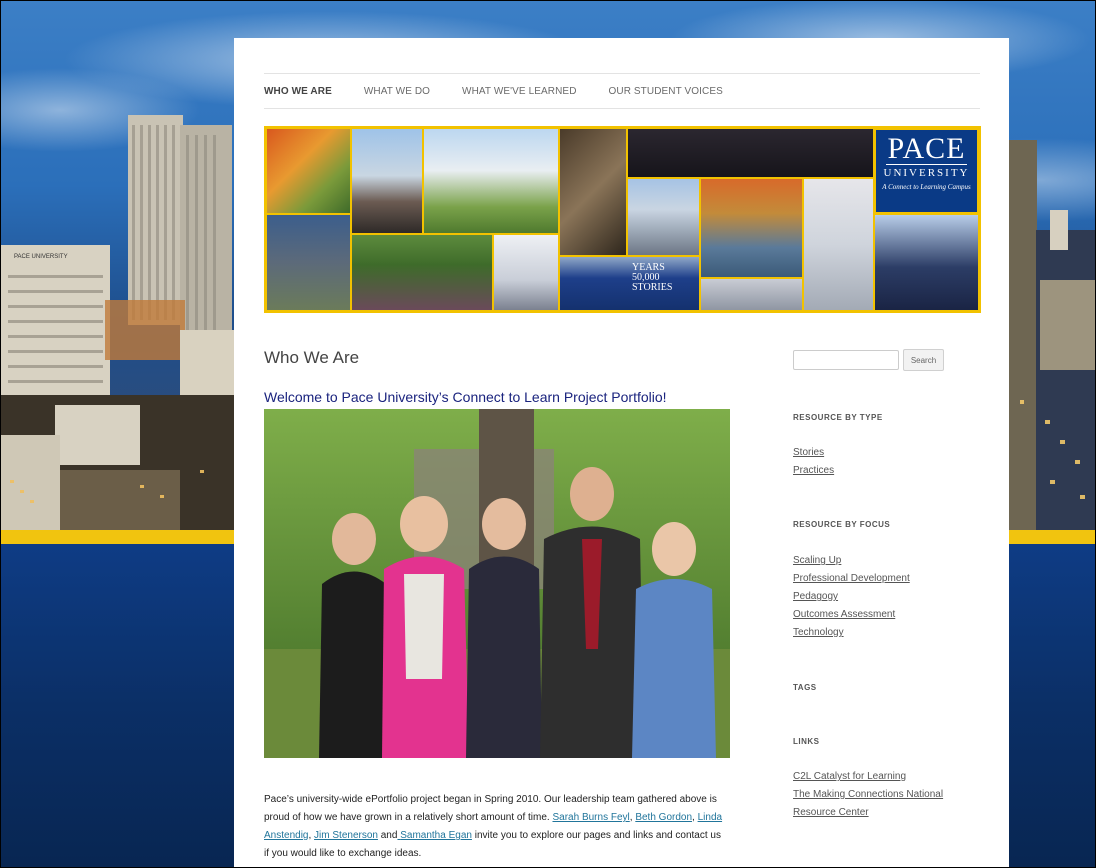  What do you see at coordinates (422, 272) in the screenshot?
I see `banner-photo-group` at bounding box center [422, 272].